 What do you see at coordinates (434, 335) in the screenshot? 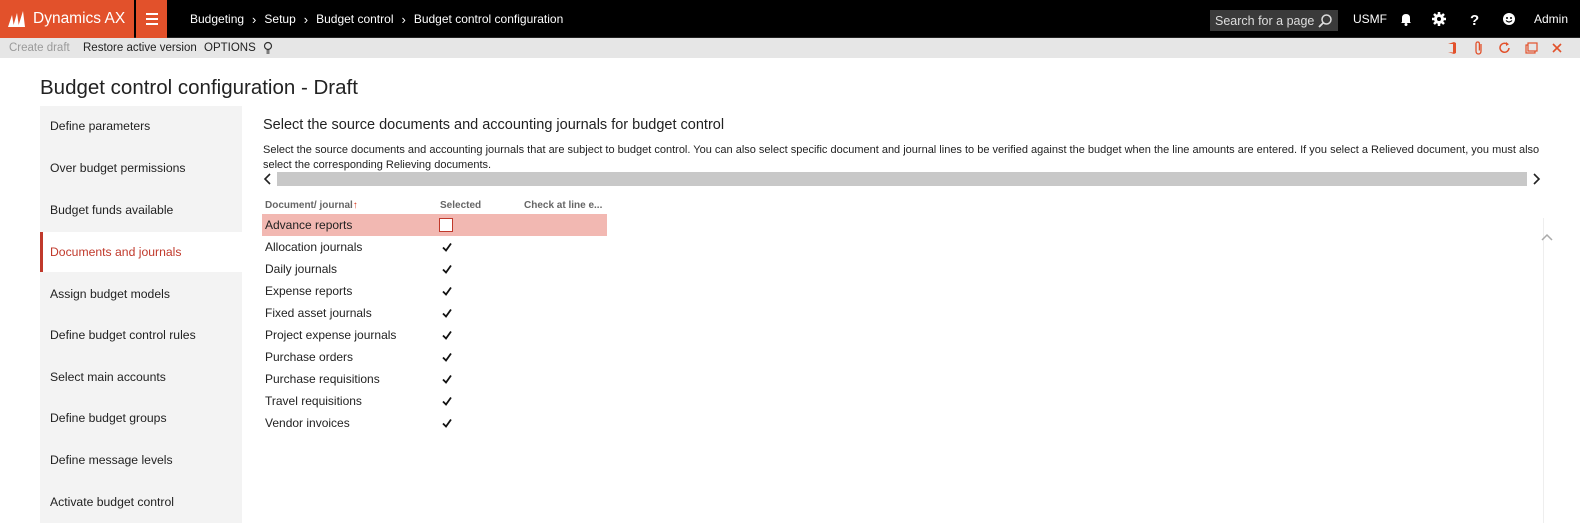
I see `table-row: Project expense journals` at bounding box center [434, 335].